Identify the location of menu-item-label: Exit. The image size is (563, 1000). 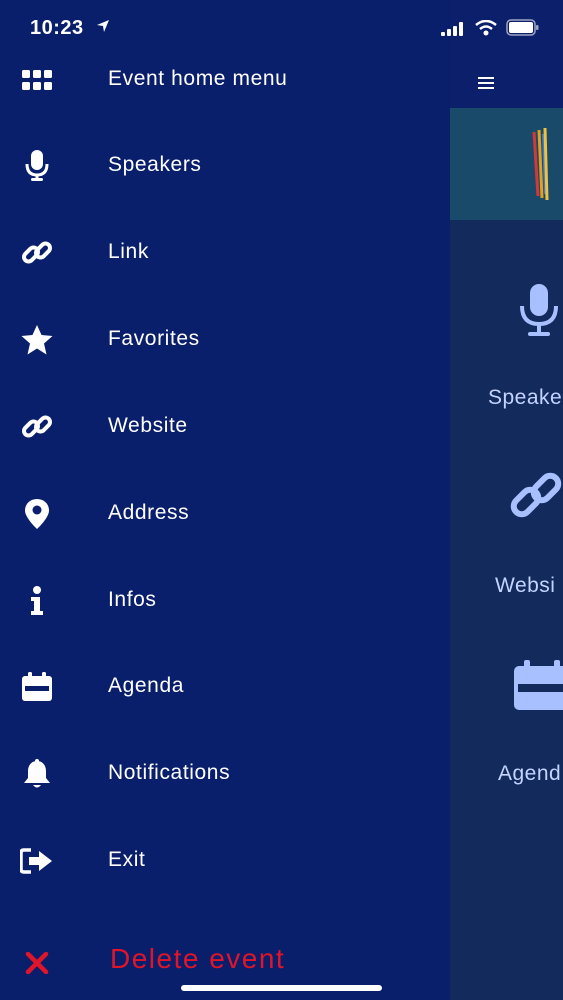
(127, 859).